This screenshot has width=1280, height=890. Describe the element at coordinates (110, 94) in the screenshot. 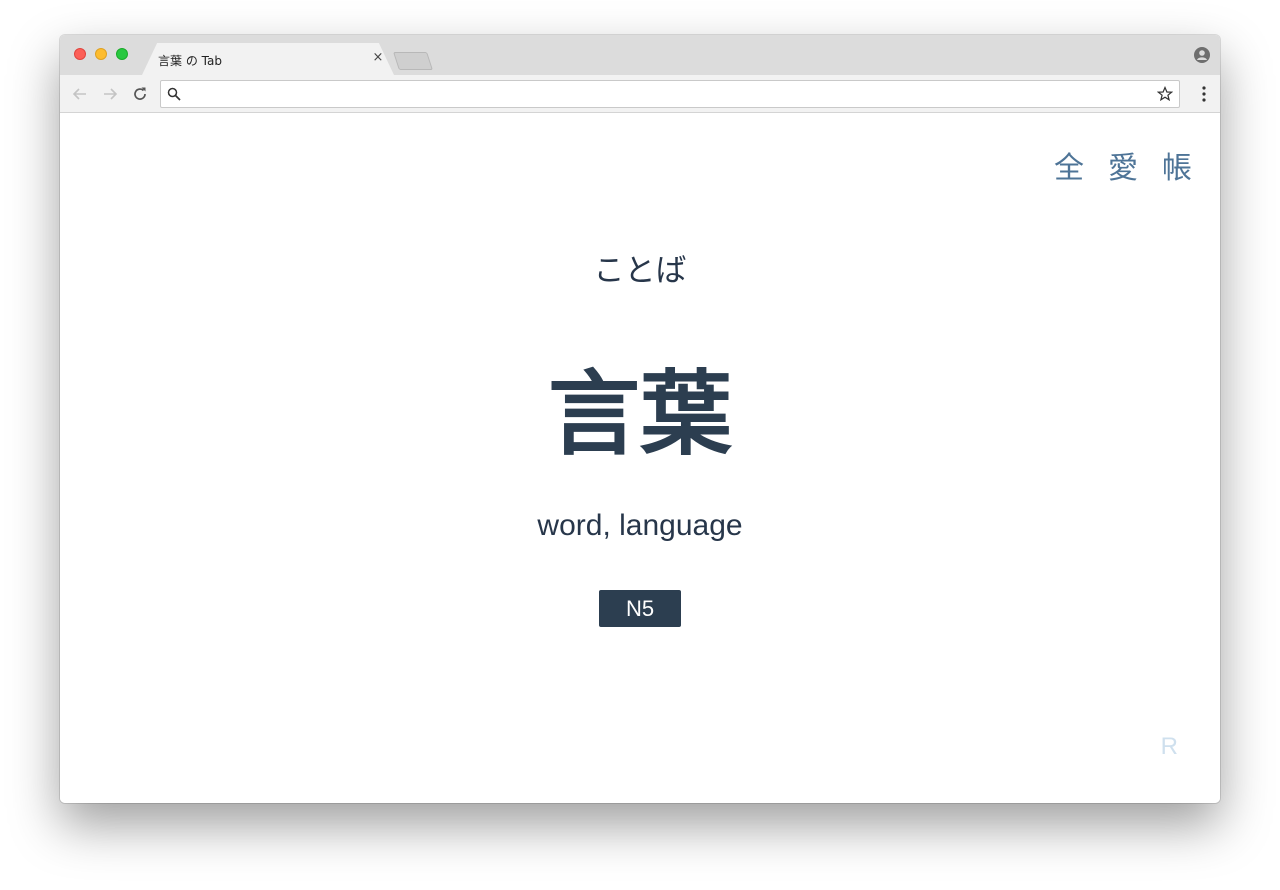

I see `forward-arrow-icon` at that location.